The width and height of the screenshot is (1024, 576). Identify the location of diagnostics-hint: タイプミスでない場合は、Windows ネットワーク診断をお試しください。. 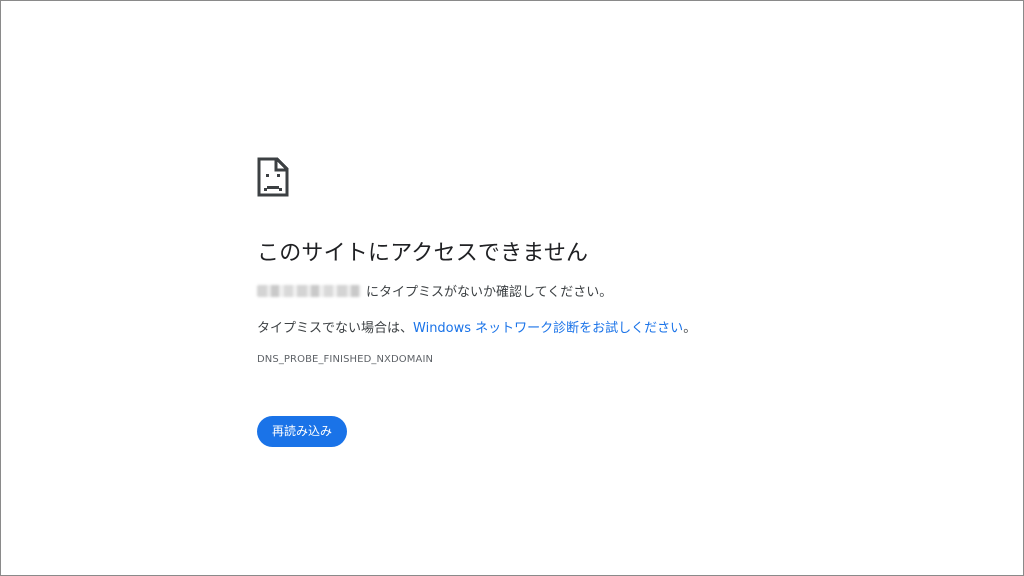
(476, 326).